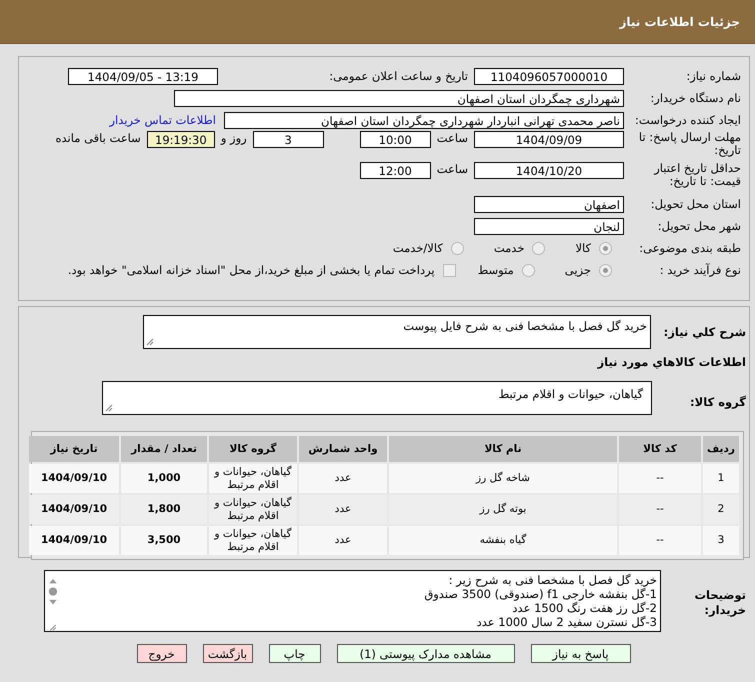 The height and width of the screenshot is (682, 755). Describe the element at coordinates (496, 270) in the screenshot. I see `radio-label: متوسط` at that location.